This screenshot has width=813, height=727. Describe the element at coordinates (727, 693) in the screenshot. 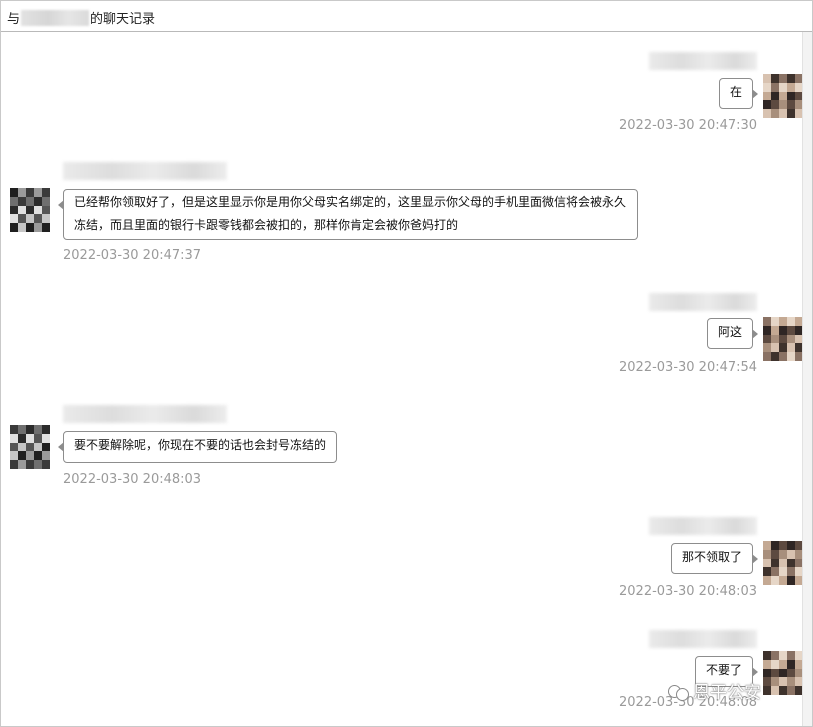

I see `watermark-text: 恩平公安` at that location.